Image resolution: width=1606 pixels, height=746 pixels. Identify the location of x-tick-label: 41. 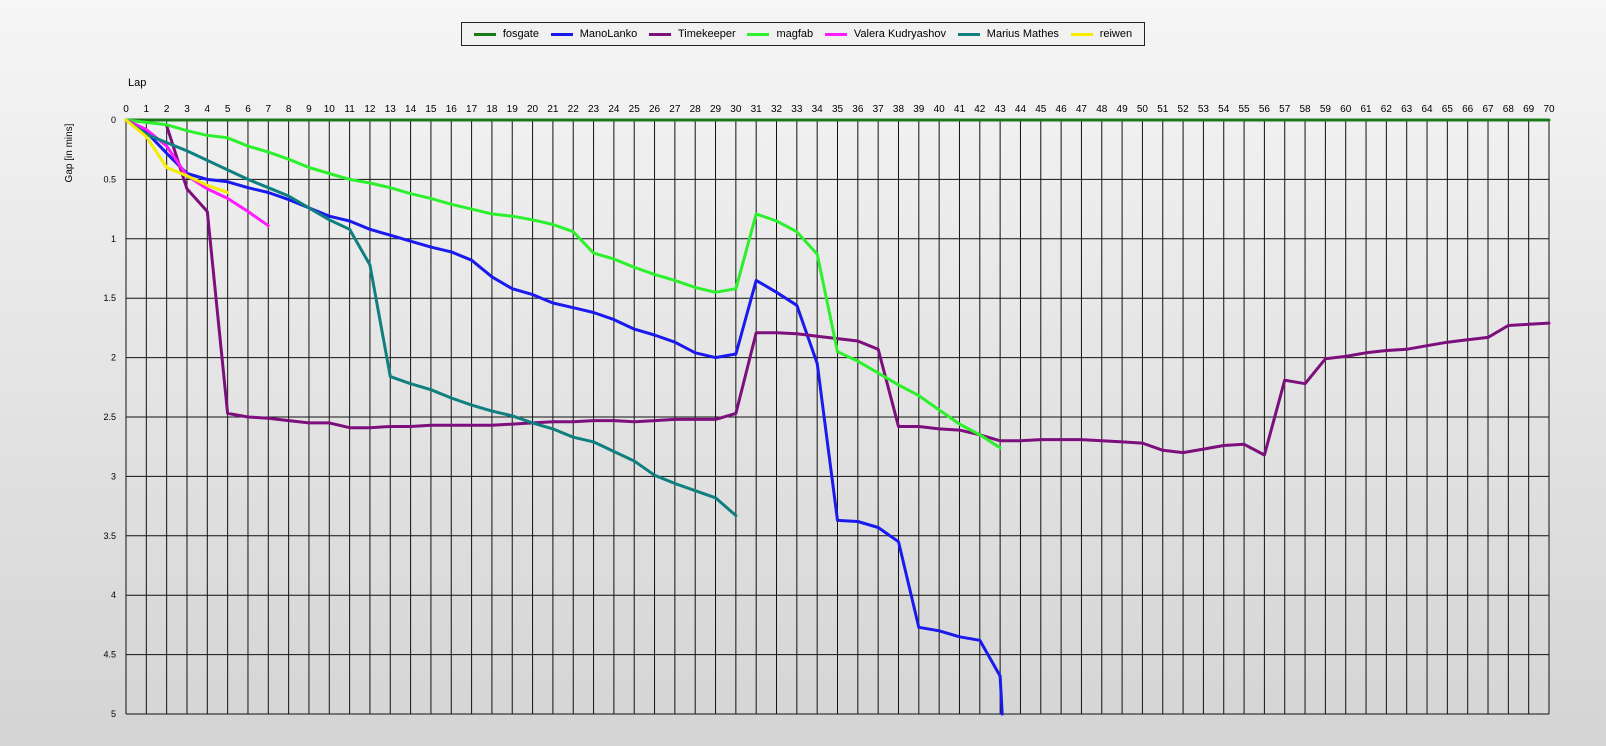
(960, 109).